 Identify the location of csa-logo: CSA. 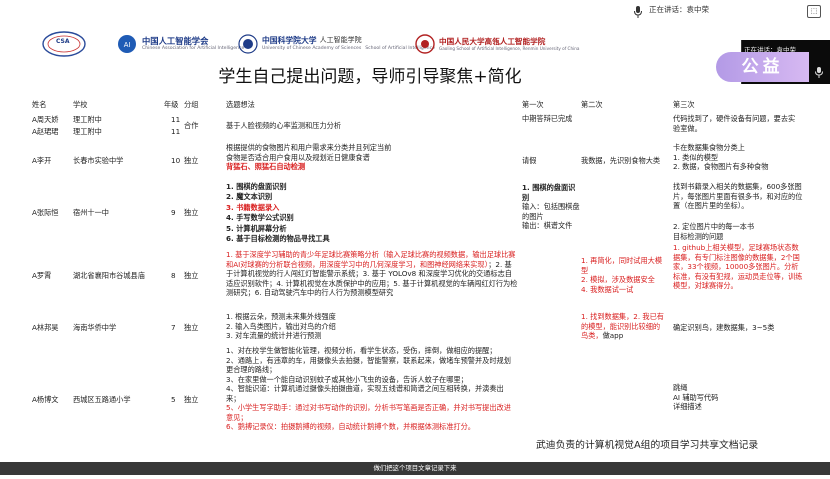
(64, 44).